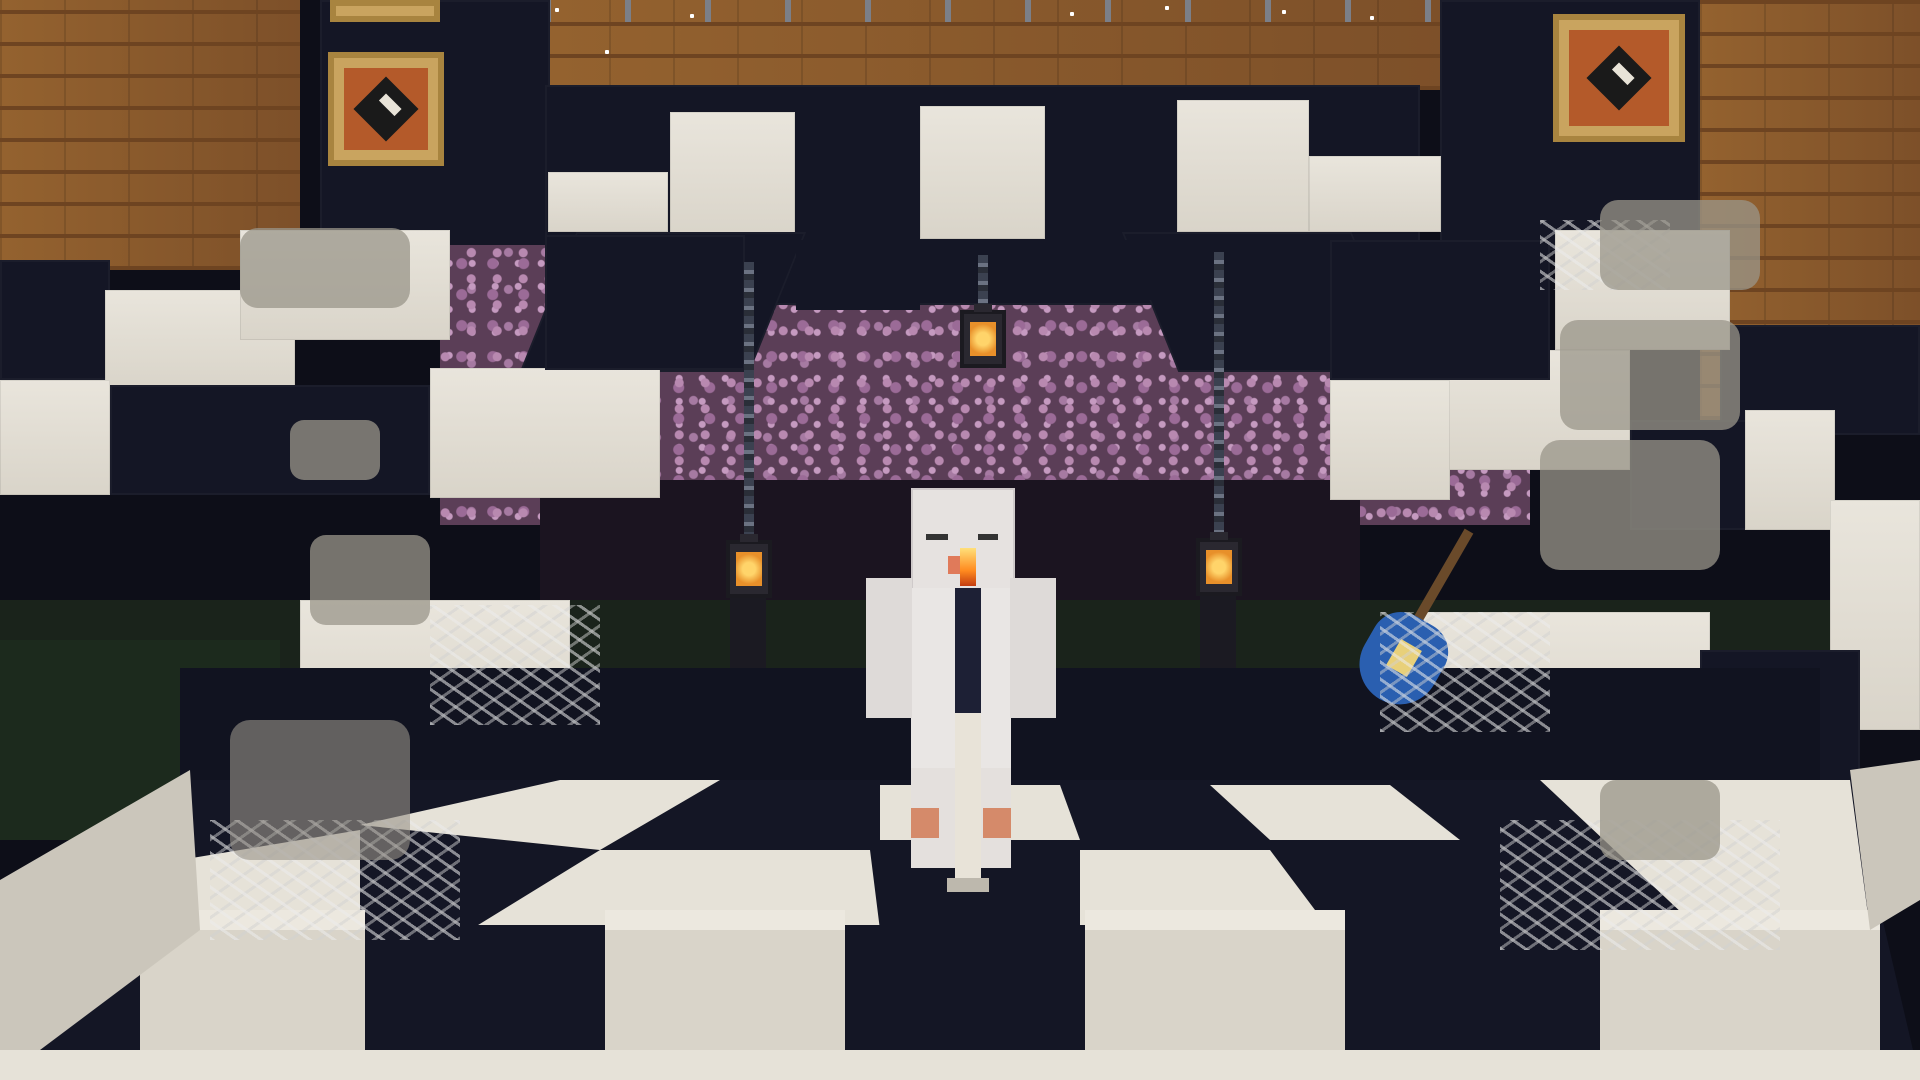 The image size is (1920, 1080). I want to click on candle-bottom-light, so click(968, 798).